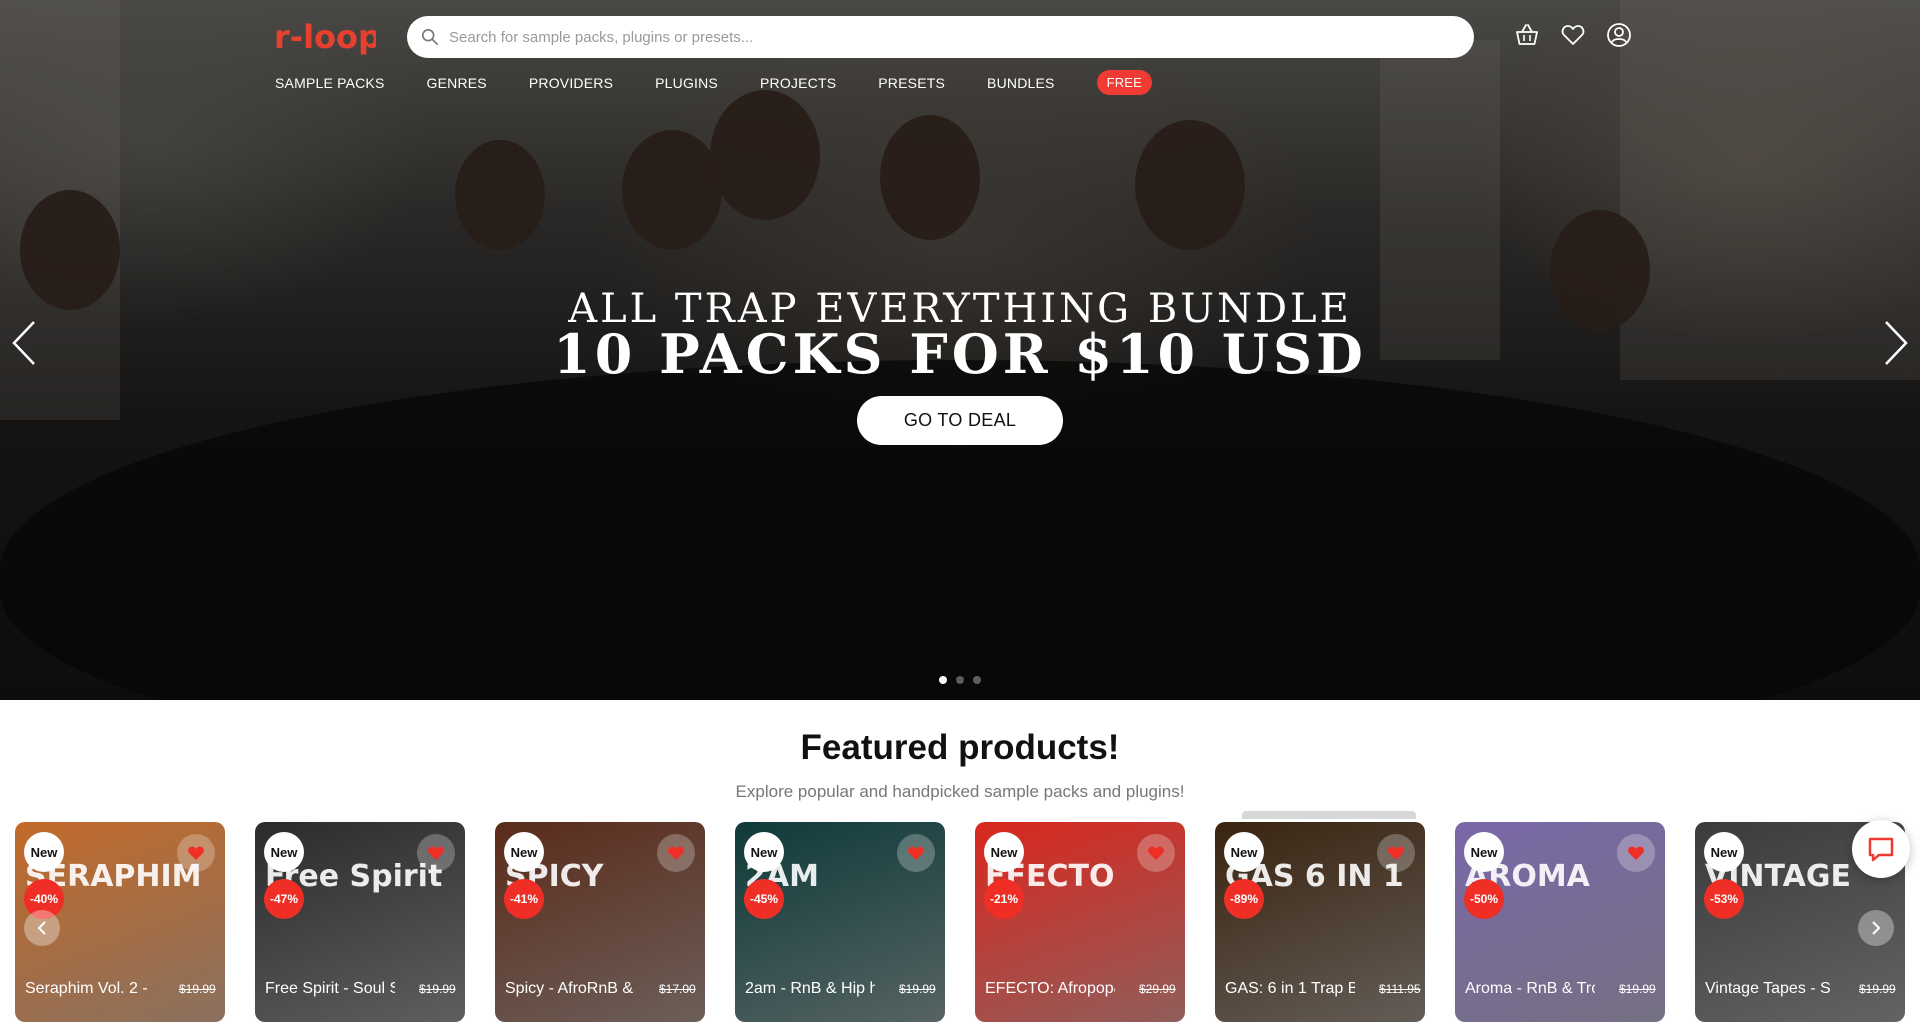 The image size is (1920, 1022). What do you see at coordinates (430, 37) in the screenshot?
I see `search-icon` at bounding box center [430, 37].